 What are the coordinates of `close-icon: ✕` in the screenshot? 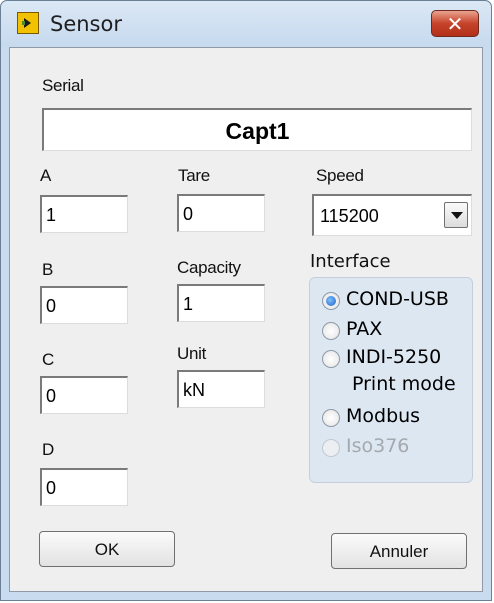 It's located at (455, 24).